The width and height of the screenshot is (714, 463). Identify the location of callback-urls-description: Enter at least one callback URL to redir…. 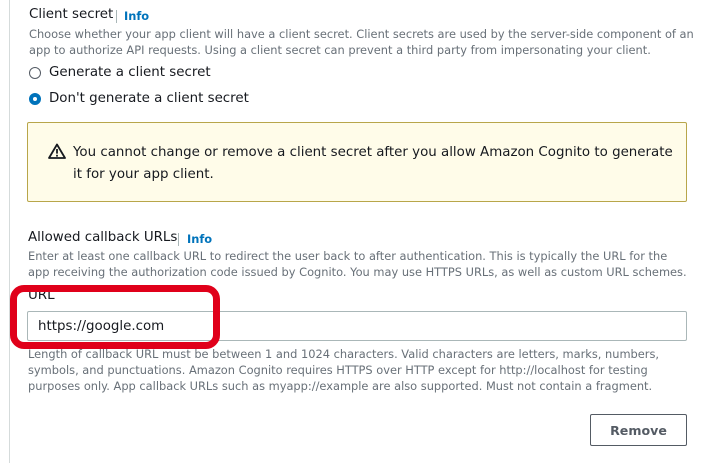
(357, 264).